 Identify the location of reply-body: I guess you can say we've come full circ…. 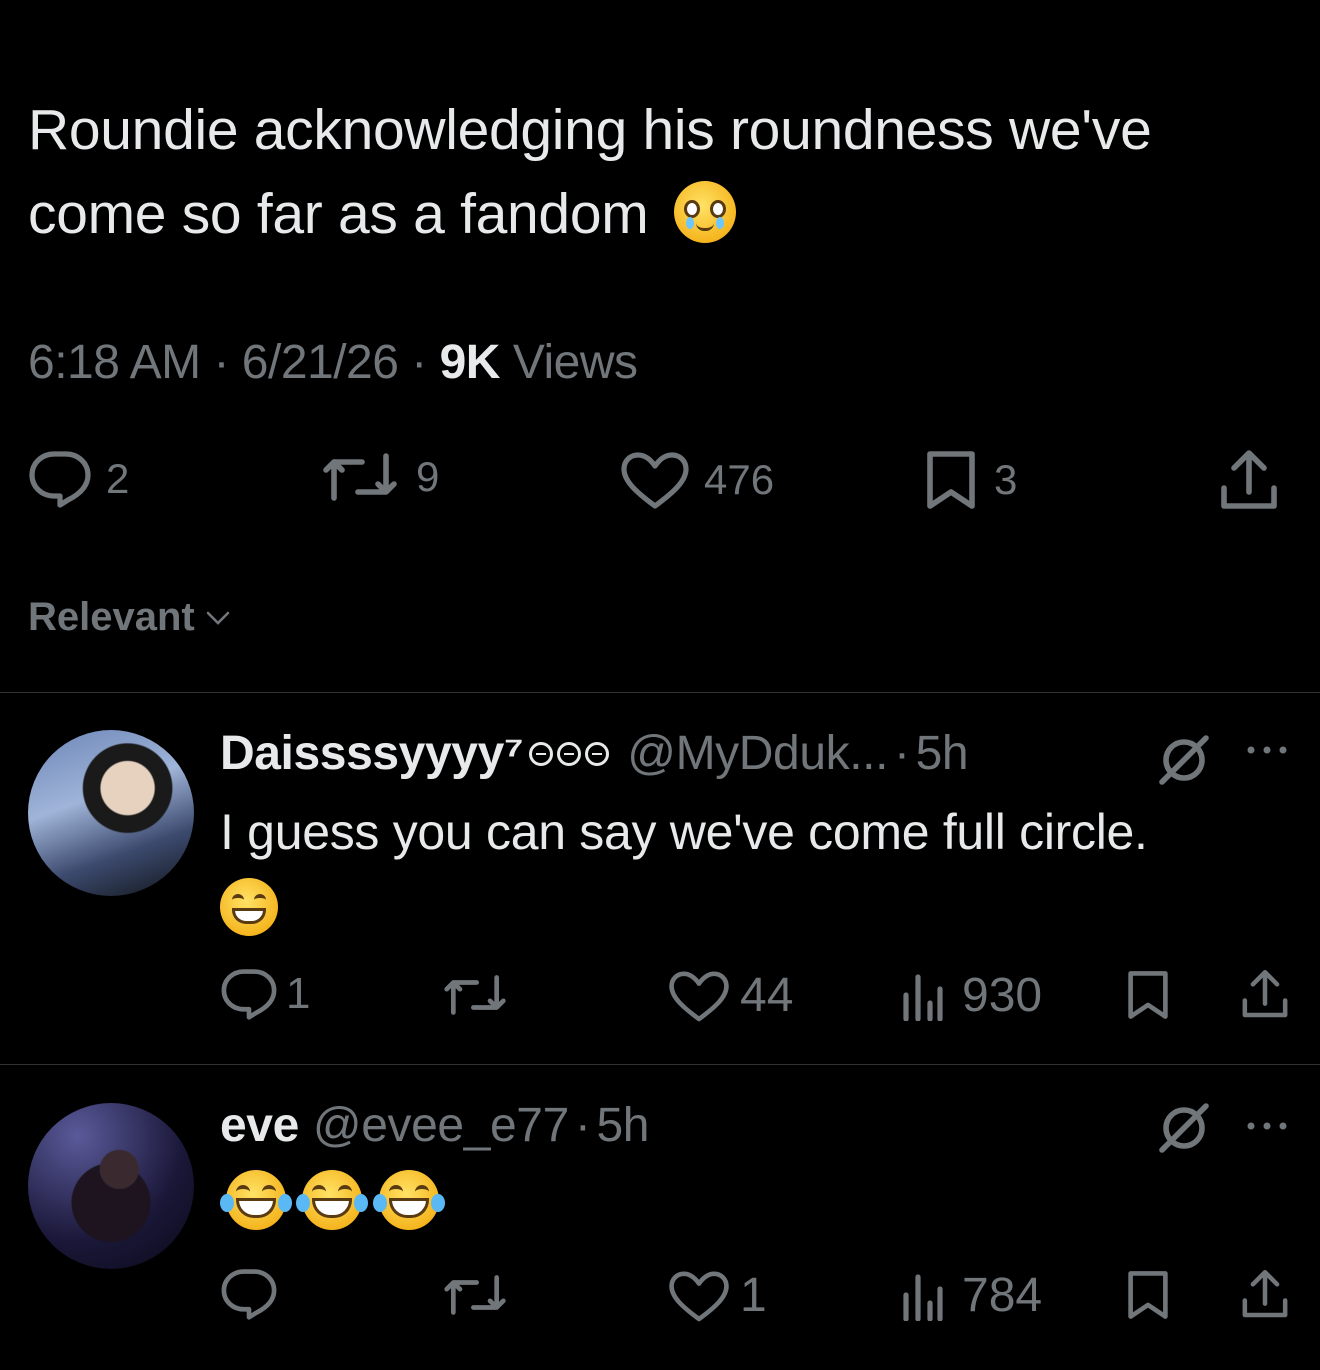
(684, 832).